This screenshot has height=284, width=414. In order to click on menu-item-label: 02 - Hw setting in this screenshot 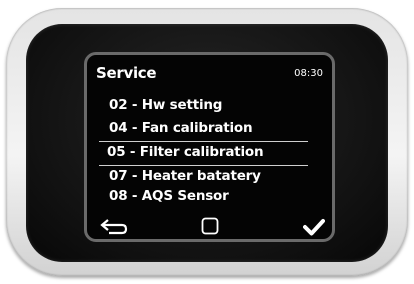, I will do `click(166, 105)`.